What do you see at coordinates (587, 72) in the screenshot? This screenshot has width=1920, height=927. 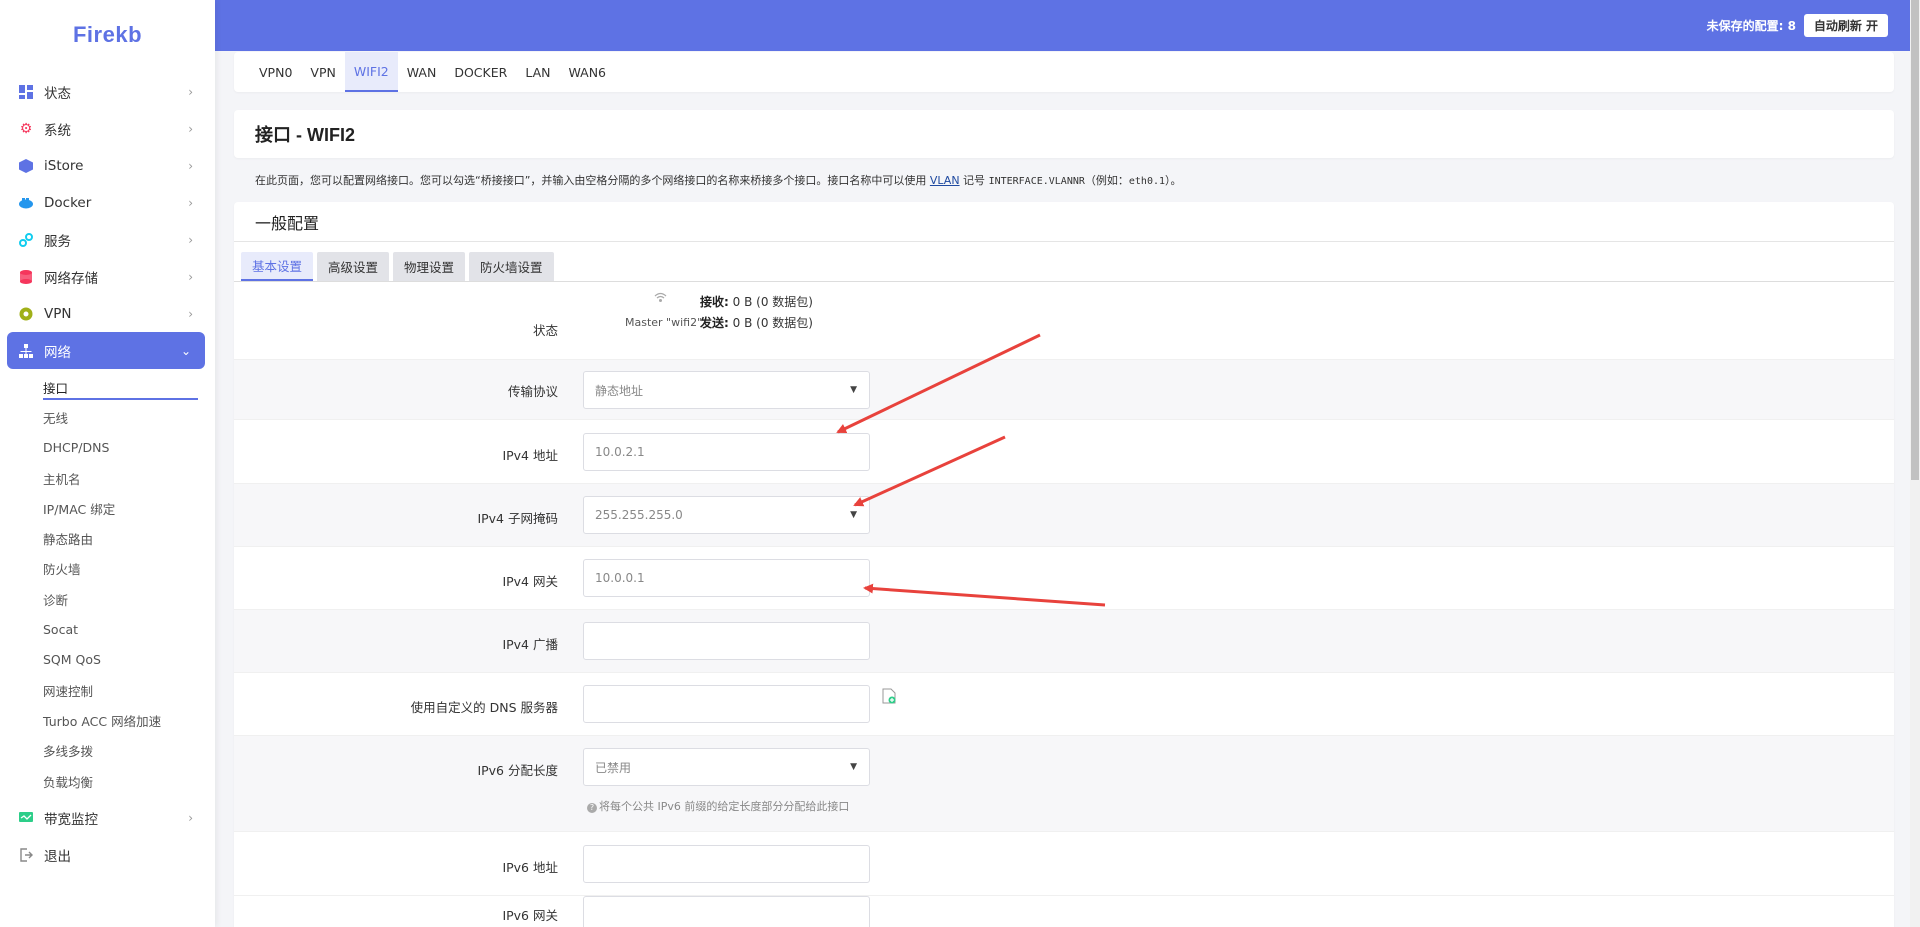 I see `tab-wan6: WAN6` at bounding box center [587, 72].